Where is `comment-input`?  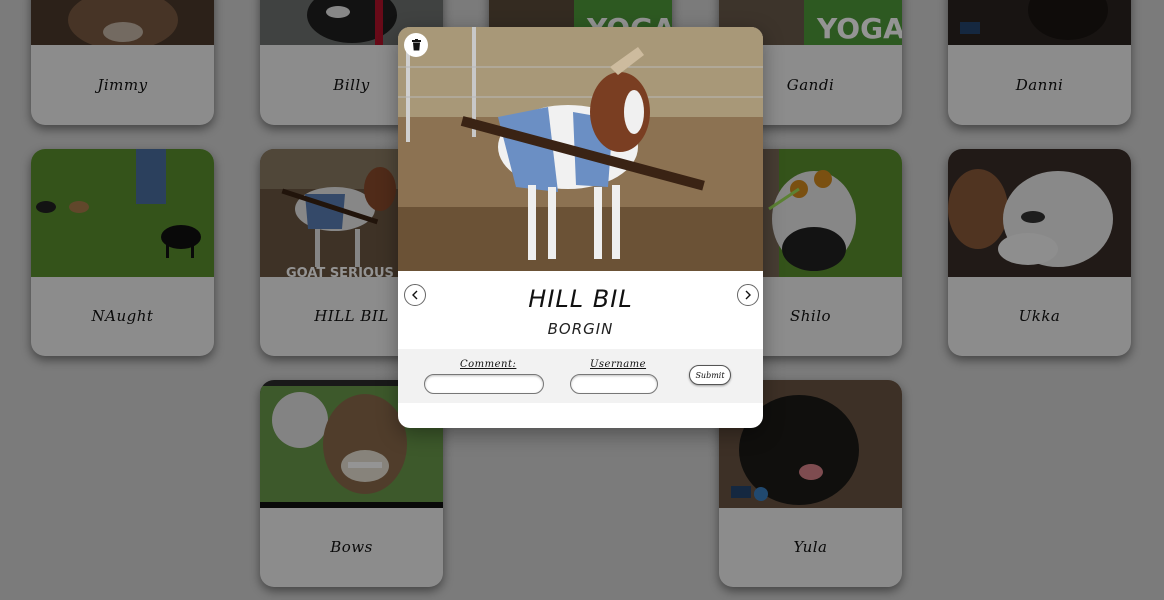
comment-input is located at coordinates (484, 384).